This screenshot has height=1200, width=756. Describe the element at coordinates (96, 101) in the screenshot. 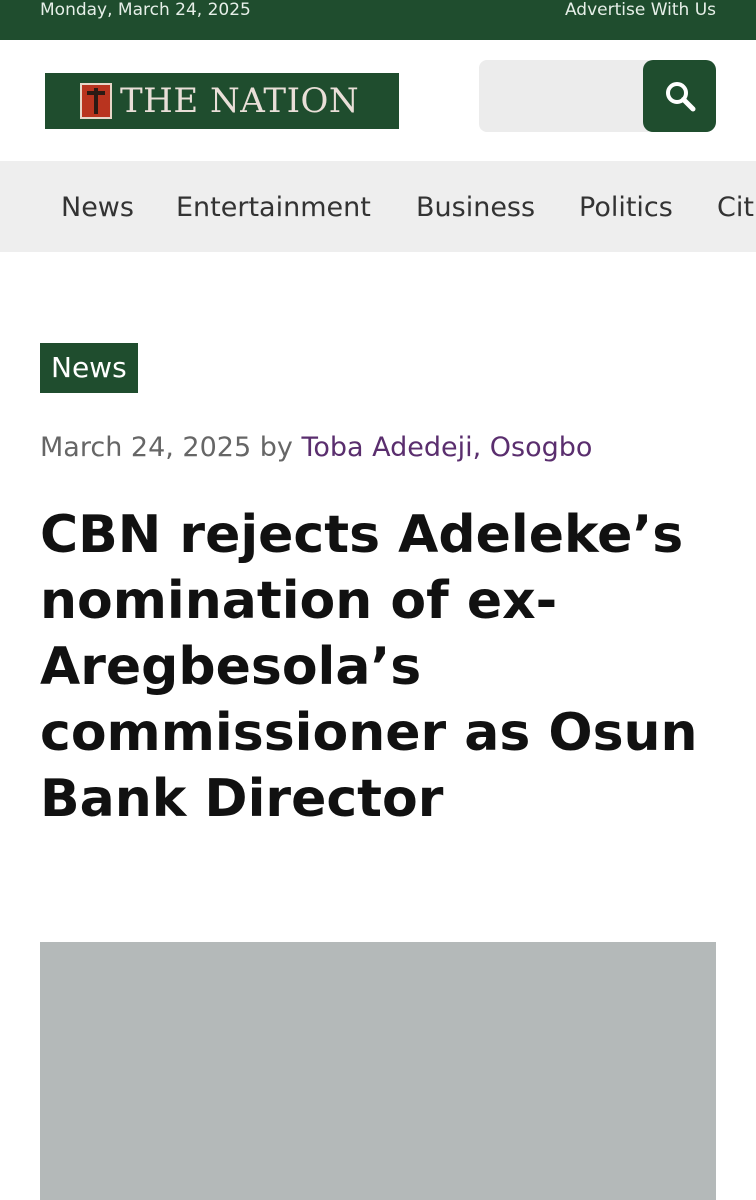

I see `logo-emblem-icon` at that location.